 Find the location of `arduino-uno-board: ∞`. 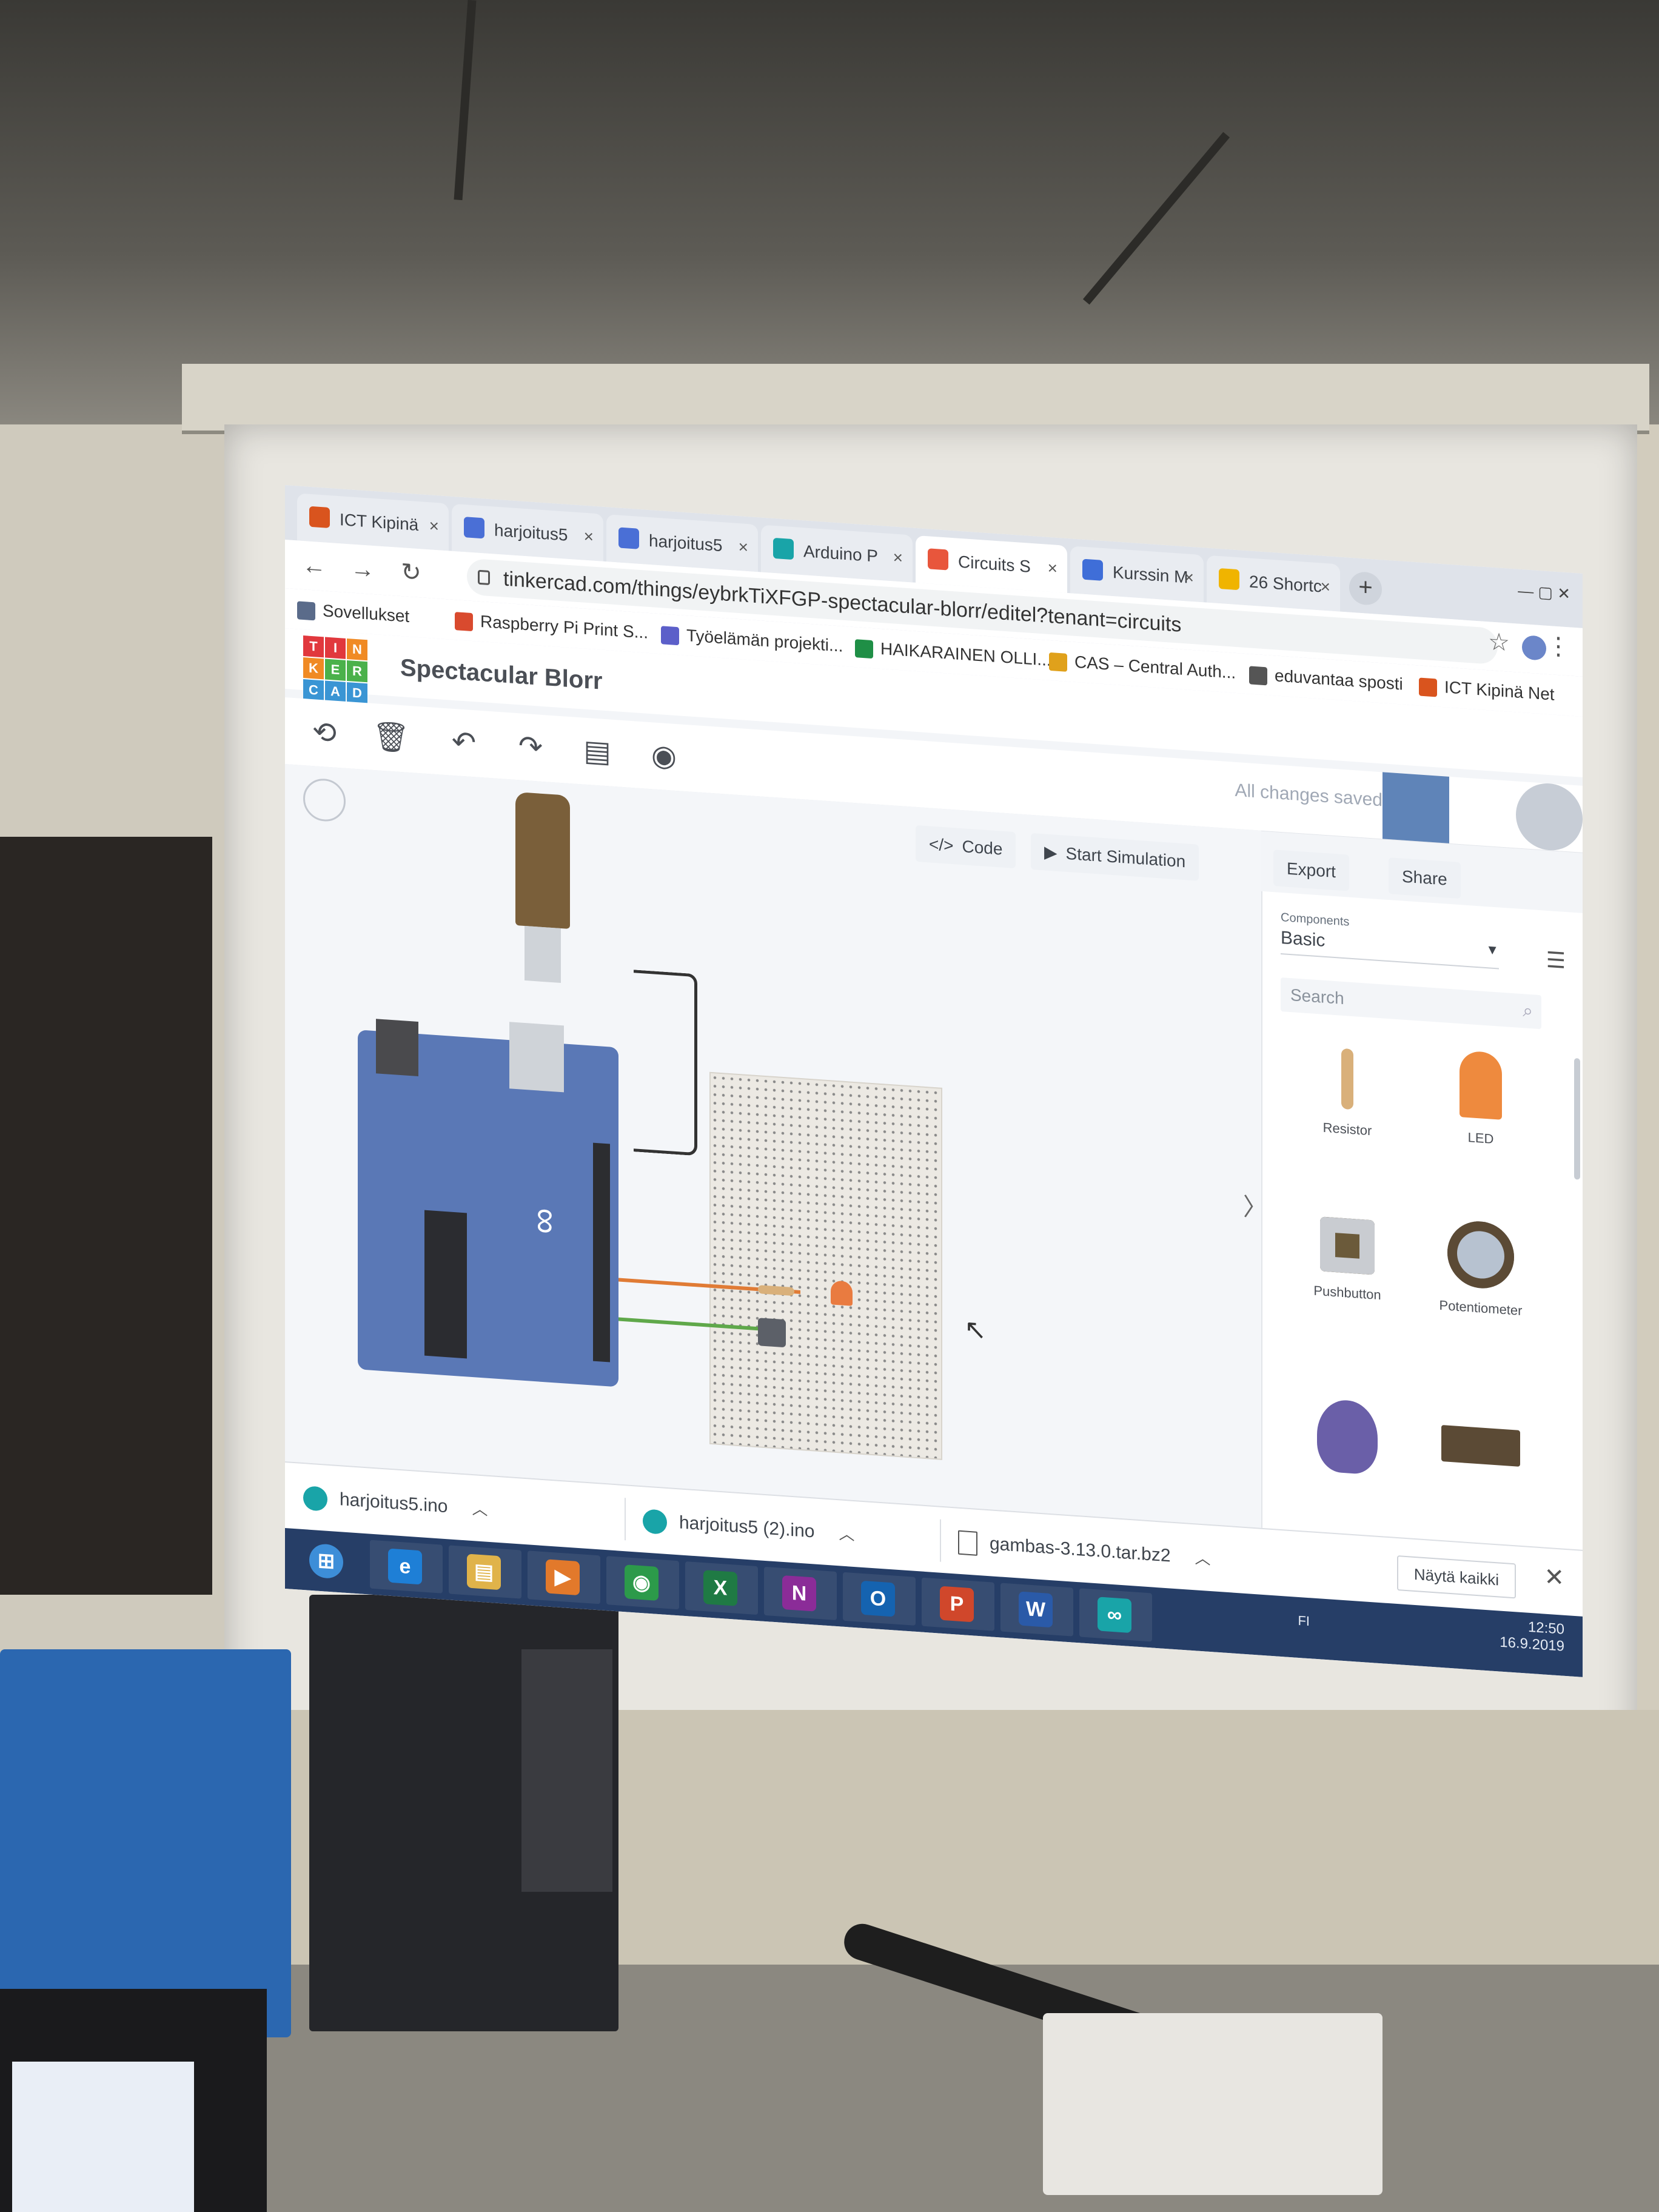

arduino-uno-board: ∞ is located at coordinates (488, 1203).